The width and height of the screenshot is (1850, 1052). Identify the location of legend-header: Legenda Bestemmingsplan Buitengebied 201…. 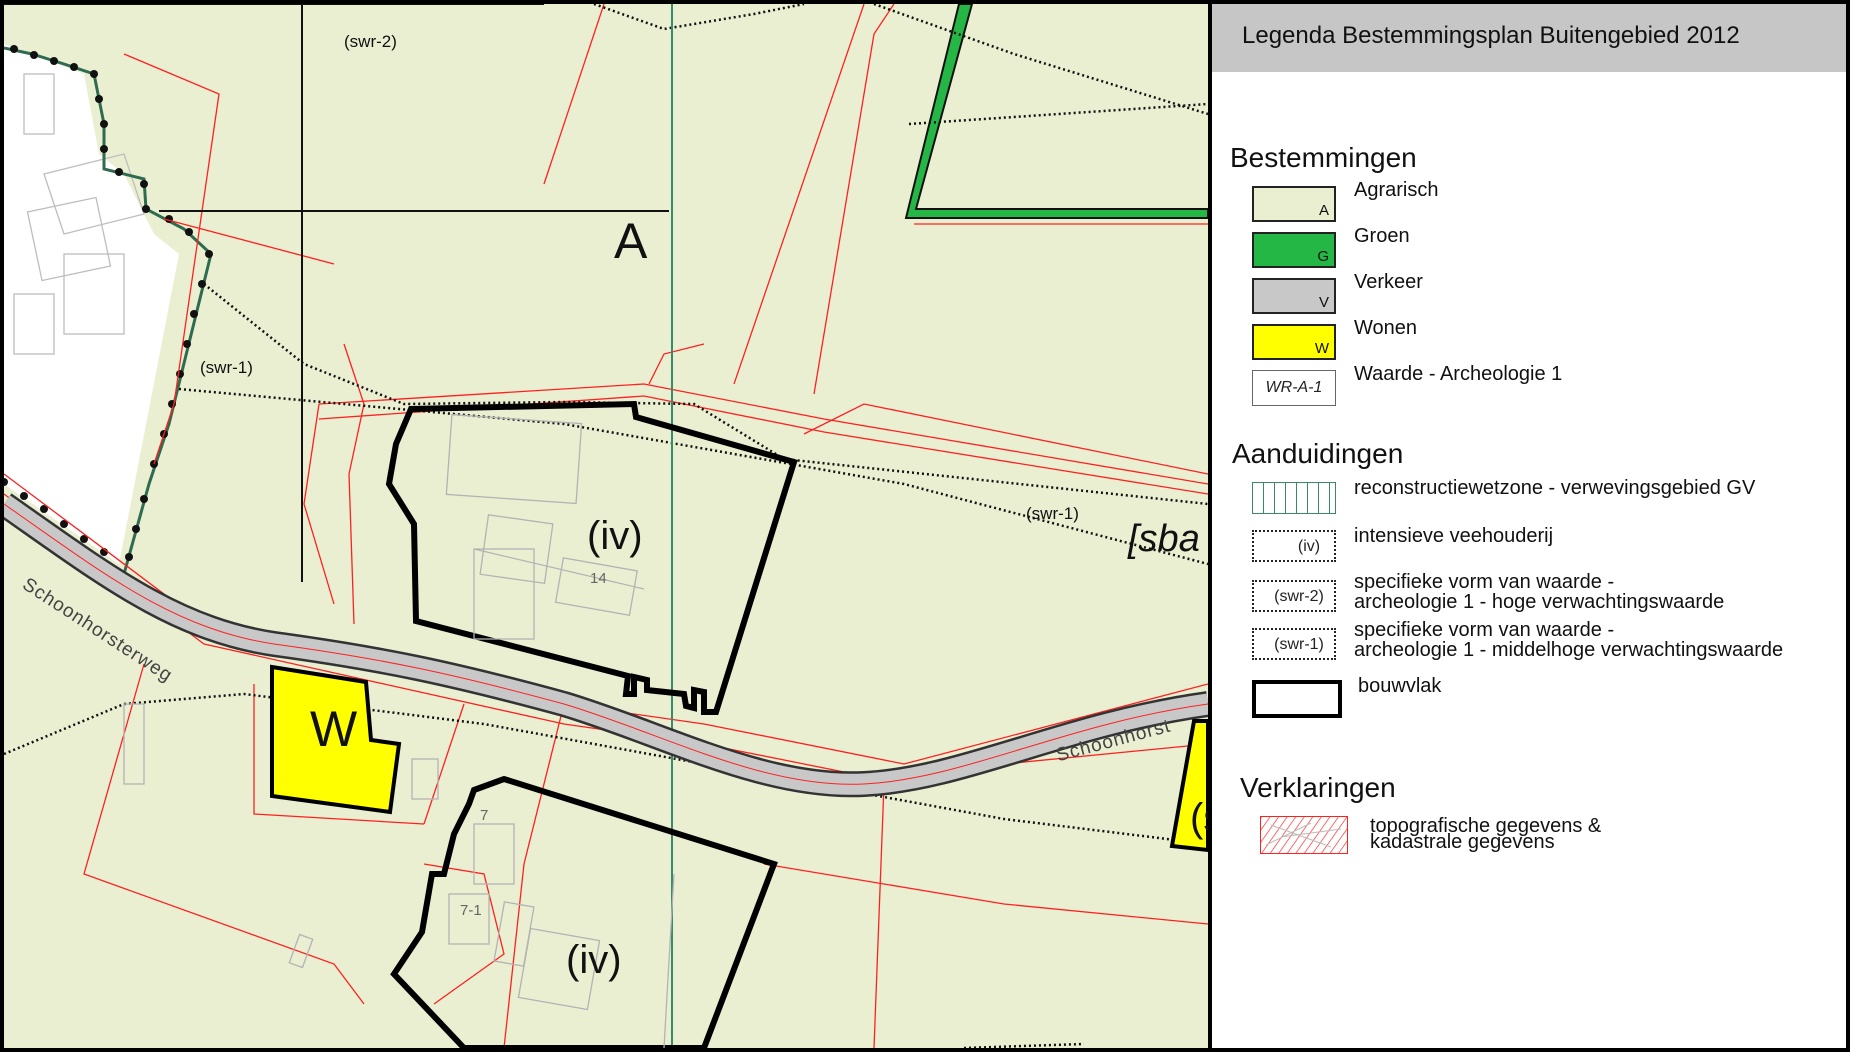
(1529, 38).